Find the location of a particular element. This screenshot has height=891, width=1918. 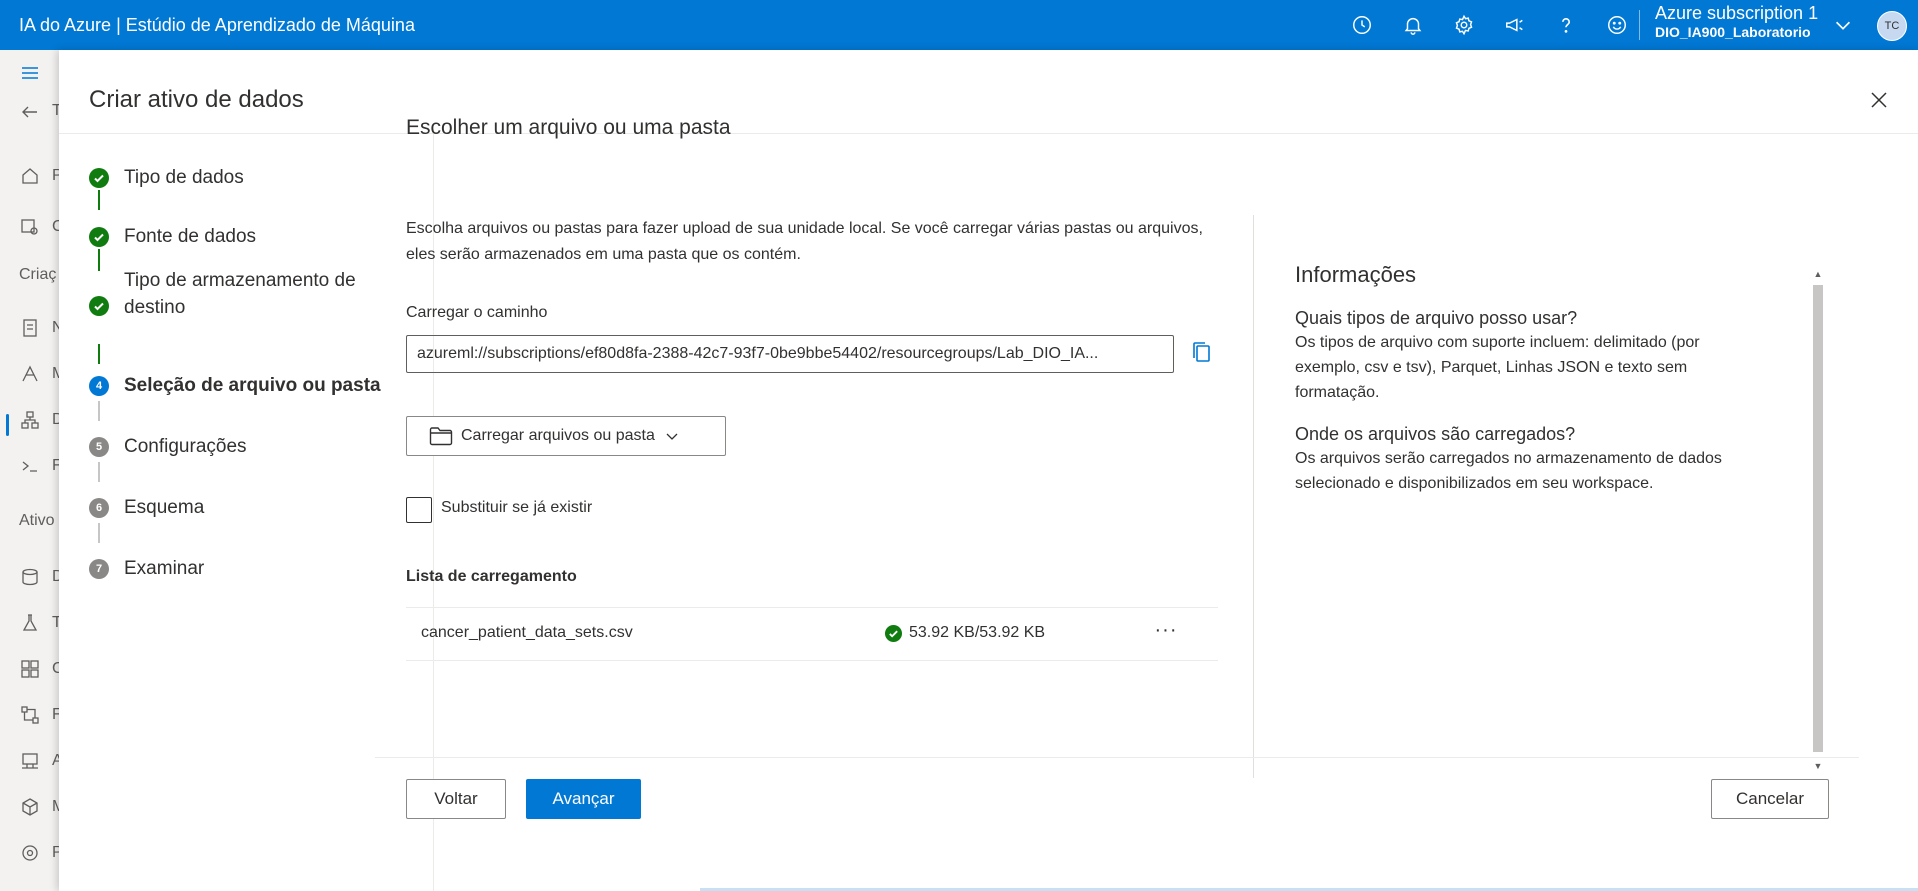

scroll-down-icon: ▼ is located at coordinates (1818, 766).